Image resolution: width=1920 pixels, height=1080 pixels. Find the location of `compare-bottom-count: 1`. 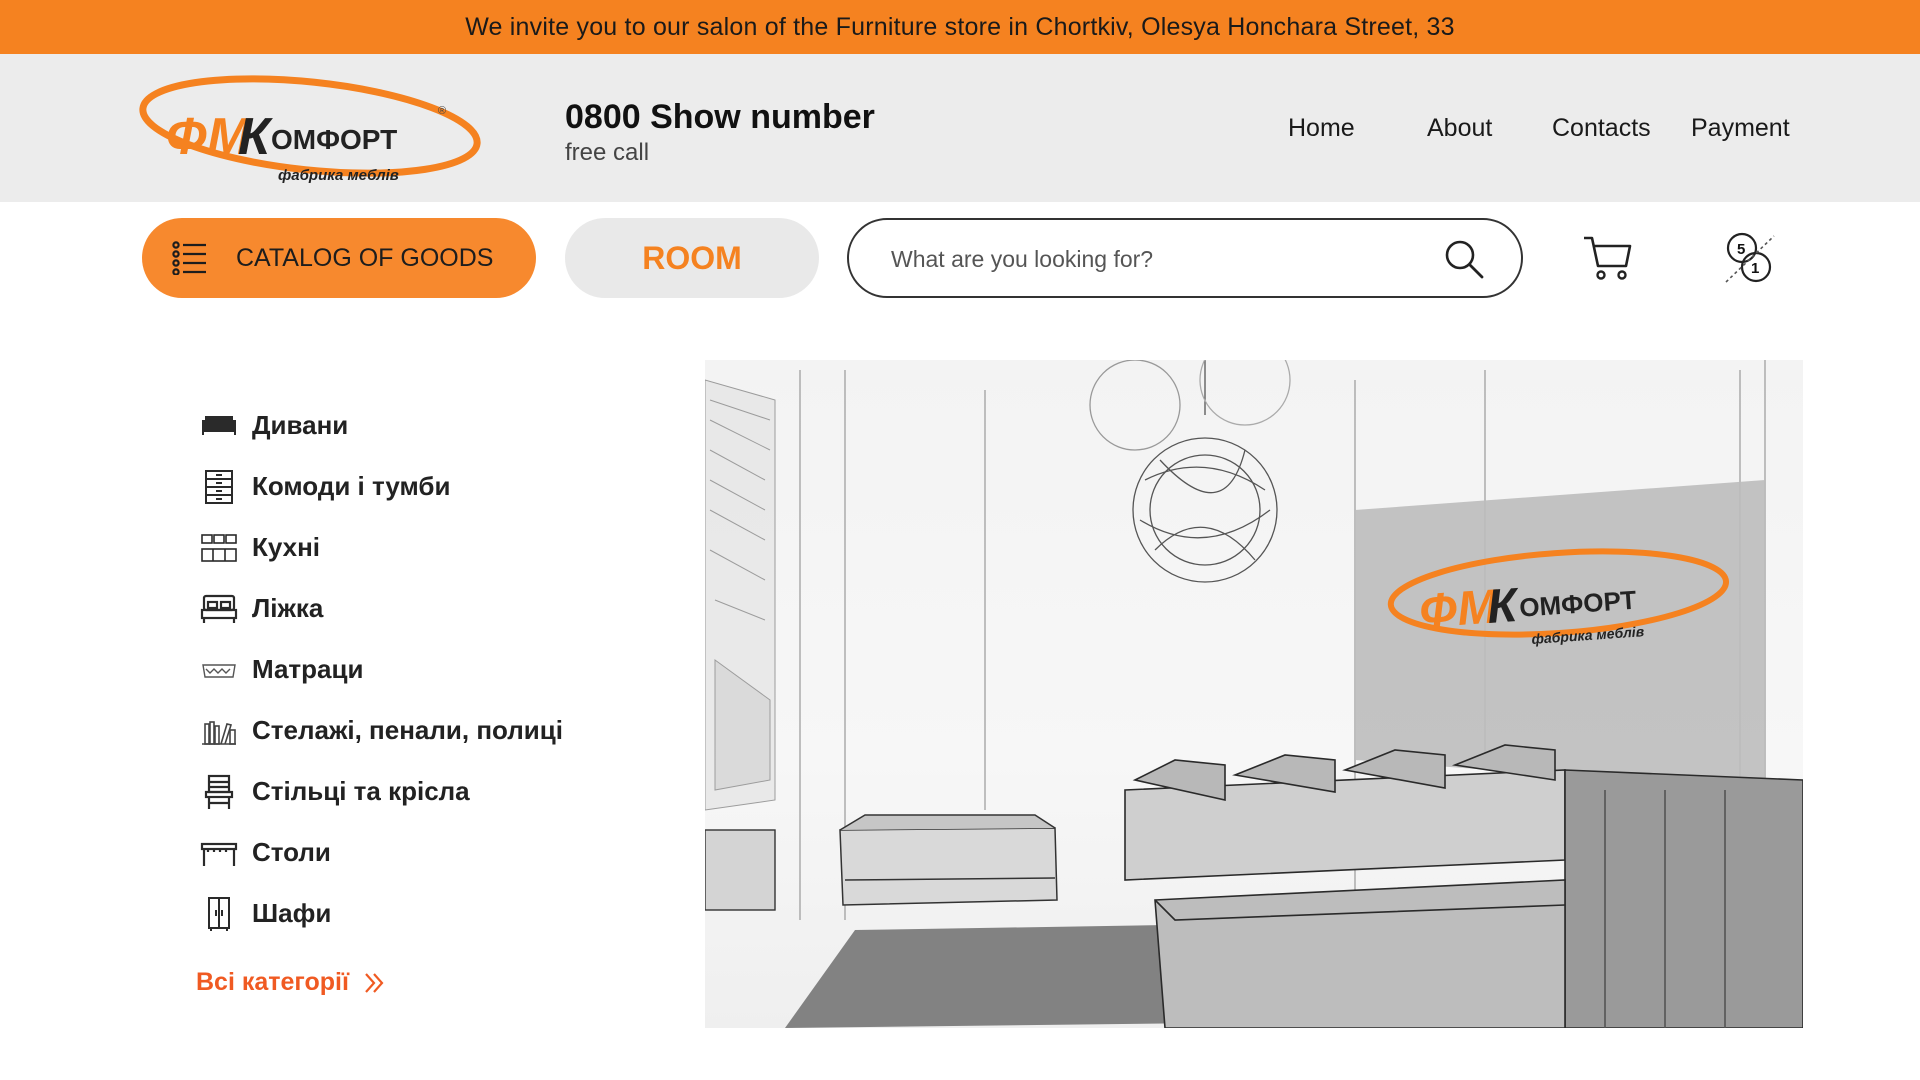

compare-bottom-count: 1 is located at coordinates (1755, 268).